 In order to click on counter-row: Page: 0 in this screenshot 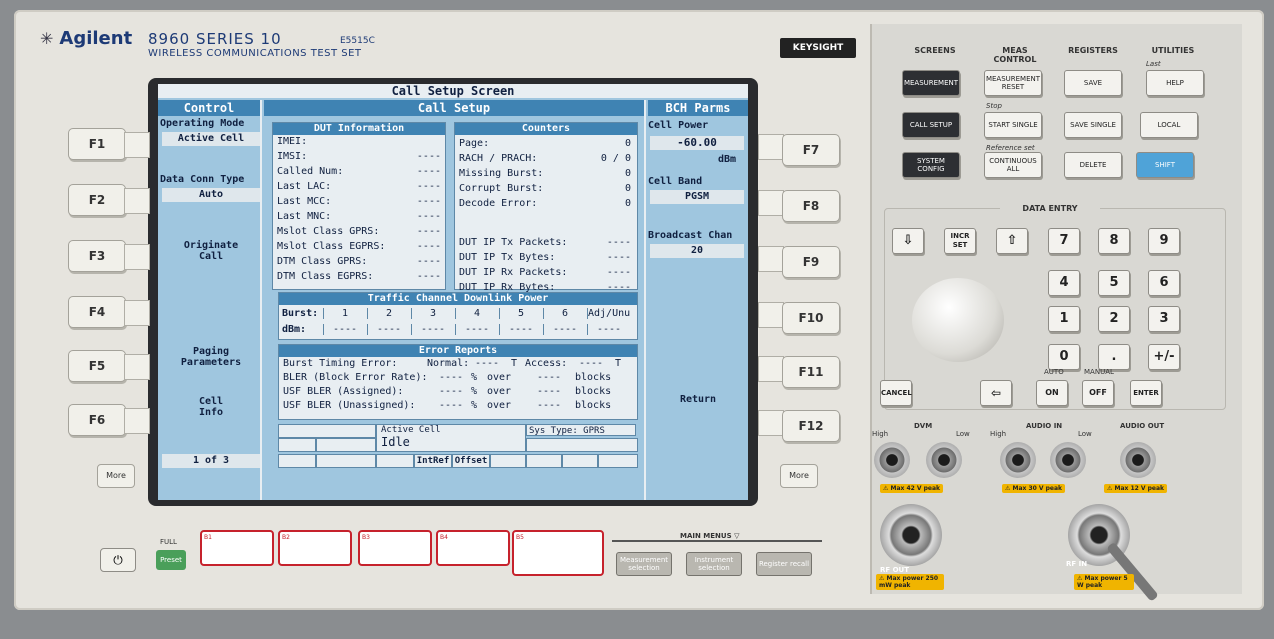, I will do `click(546, 144)`.